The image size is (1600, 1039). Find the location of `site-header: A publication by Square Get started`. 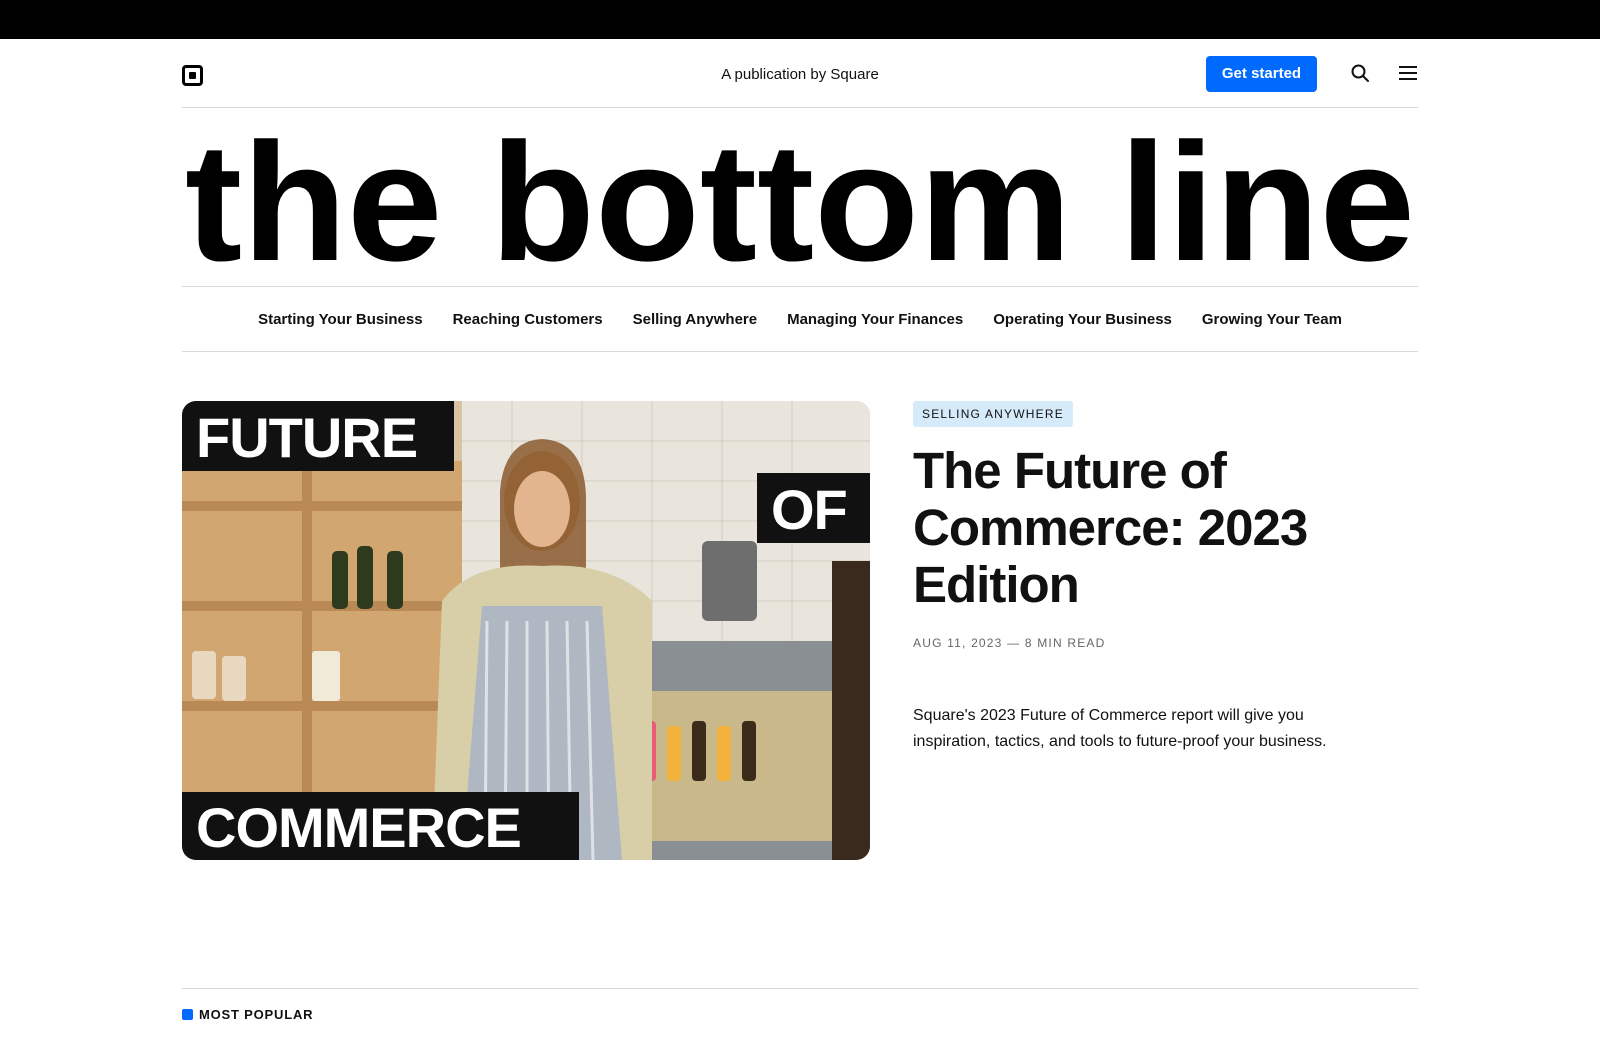

site-header: A publication by Square Get started is located at coordinates (800, 73).